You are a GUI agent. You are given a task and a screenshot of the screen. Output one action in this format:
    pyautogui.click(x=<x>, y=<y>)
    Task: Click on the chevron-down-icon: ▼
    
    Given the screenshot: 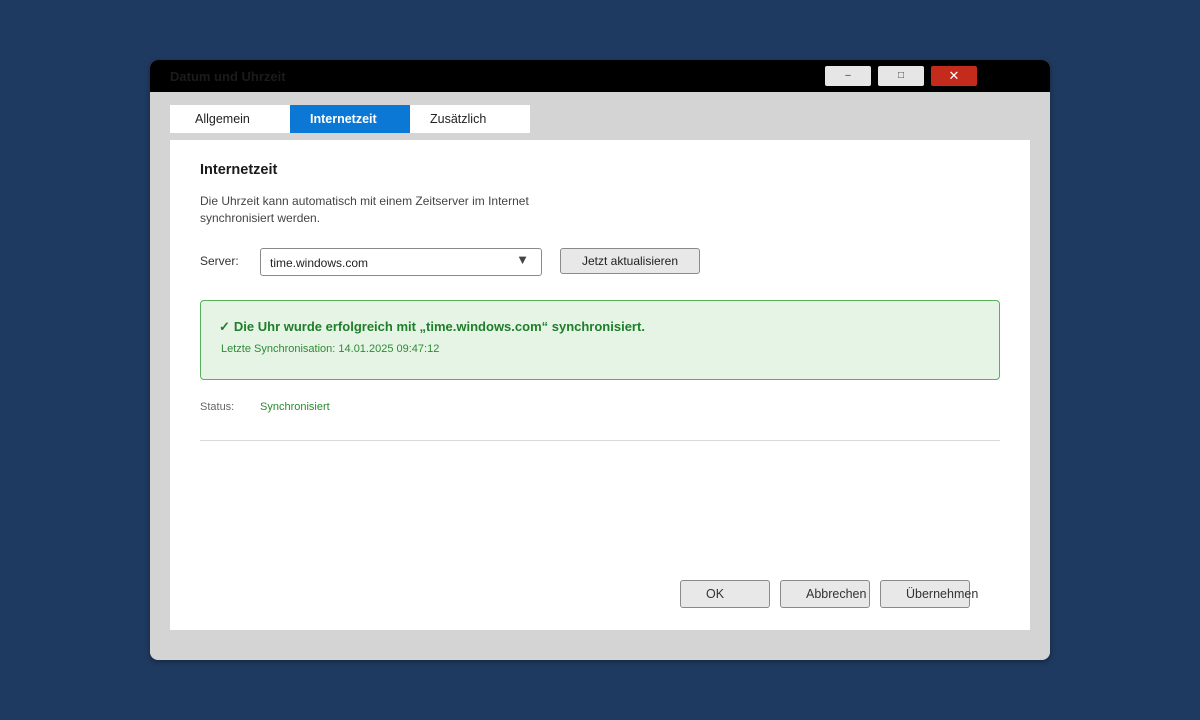 What is the action you would take?
    pyautogui.click(x=522, y=259)
    